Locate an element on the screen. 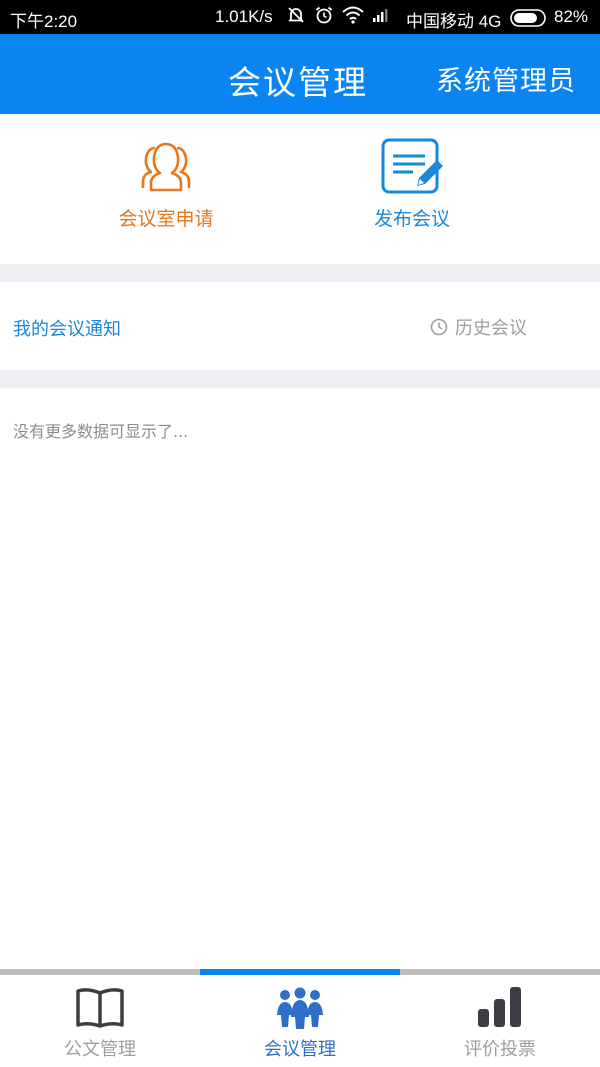 The width and height of the screenshot is (600, 1067). people-icon is located at coordinates (166, 167).